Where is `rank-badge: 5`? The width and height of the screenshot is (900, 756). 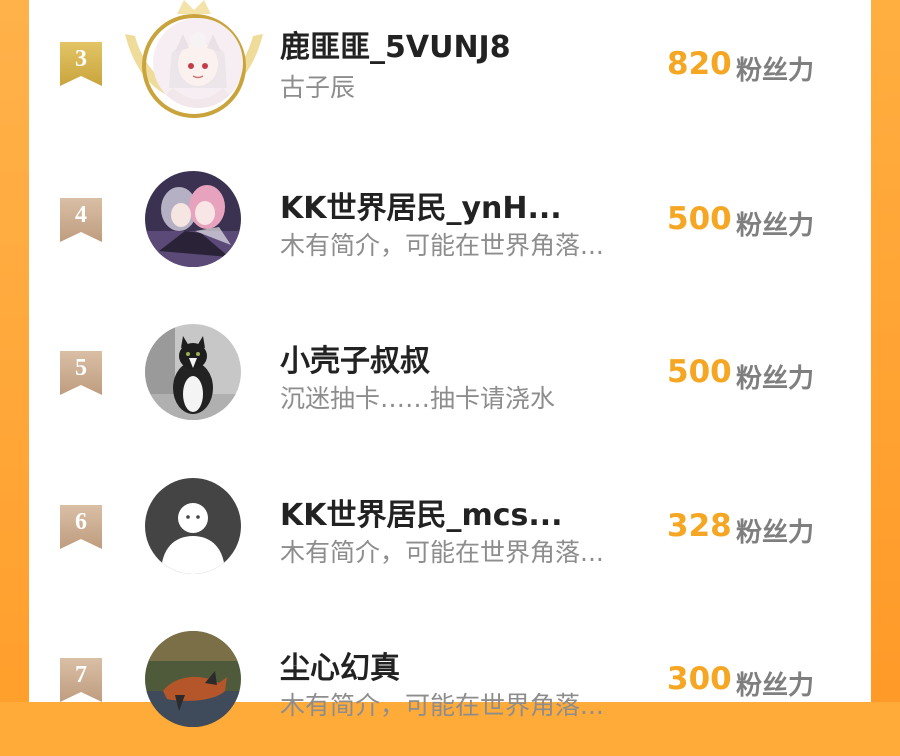 rank-badge: 5 is located at coordinates (81, 373).